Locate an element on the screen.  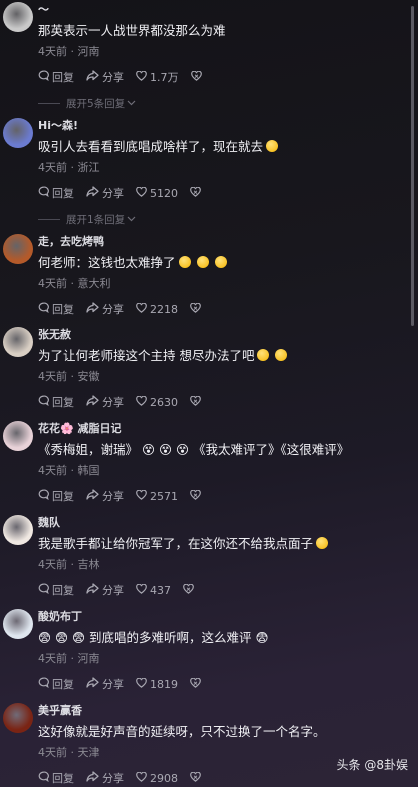
username: 张无赦 is located at coordinates (220, 335).